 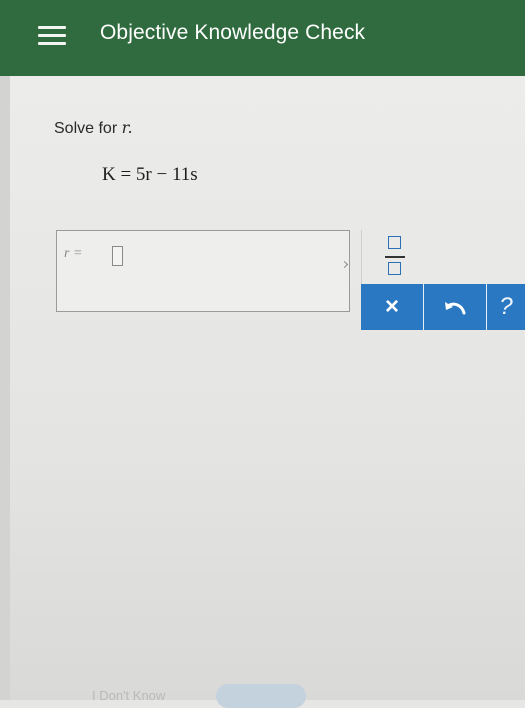 I want to click on undo-button, so click(x=455, y=307).